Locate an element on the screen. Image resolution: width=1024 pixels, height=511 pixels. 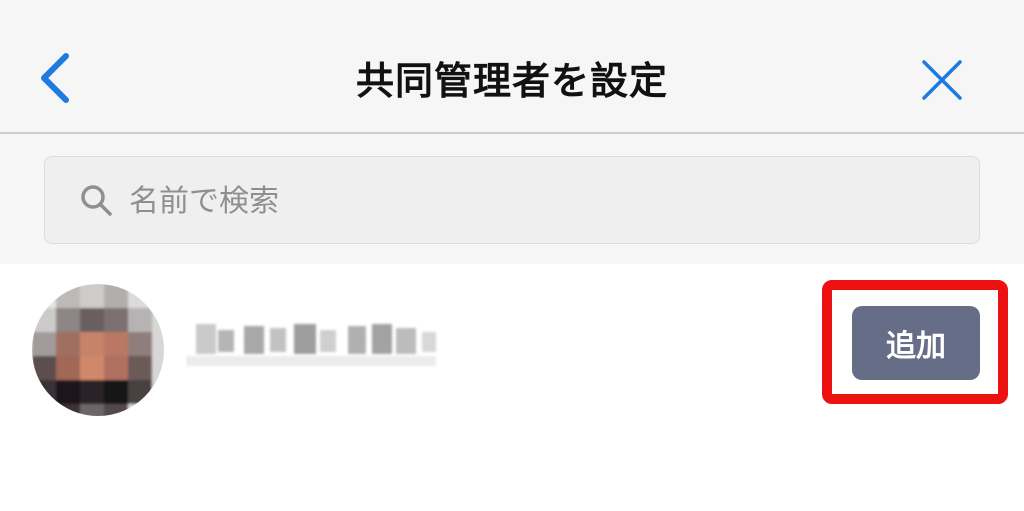
close-button is located at coordinates (942, 80).